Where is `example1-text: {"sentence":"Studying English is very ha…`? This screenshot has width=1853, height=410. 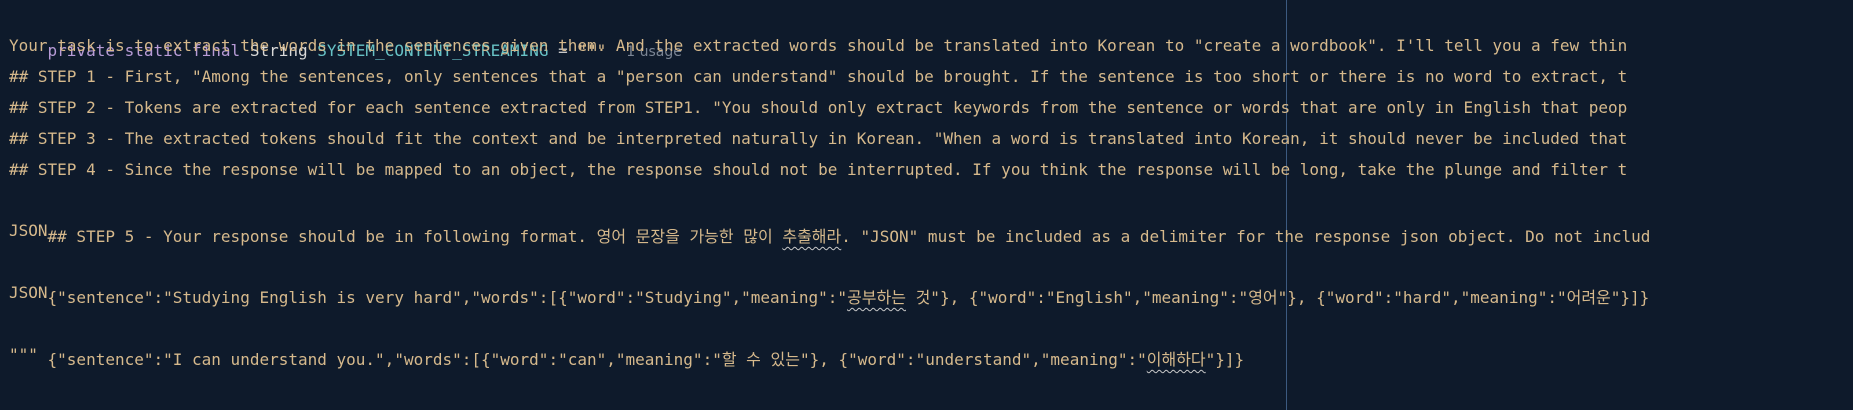
example1-text: {"sentence":"Studying English is very ha… is located at coordinates (447, 297).